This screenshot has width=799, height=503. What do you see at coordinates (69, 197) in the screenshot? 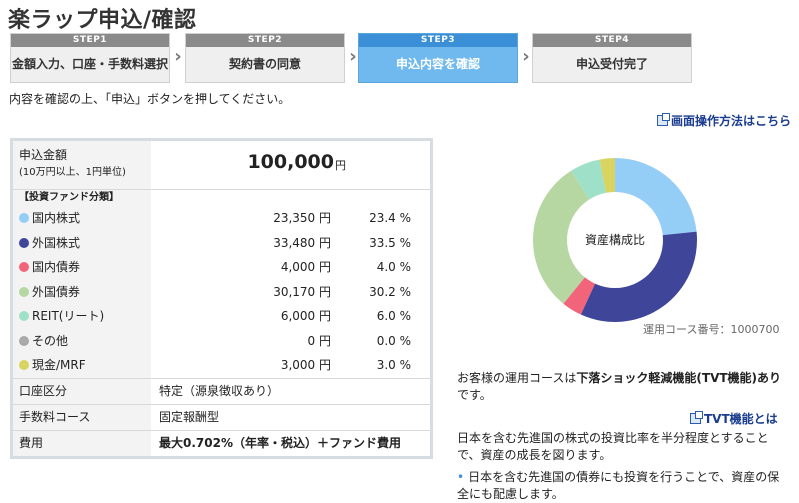
I see `fund-header: 【投資ファンド分類】` at bounding box center [69, 197].